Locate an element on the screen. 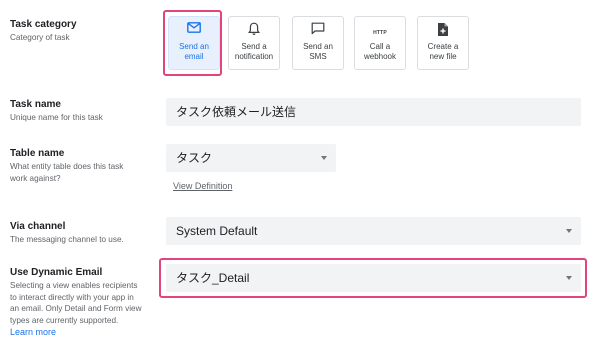  category-label: Send a notification is located at coordinates (254, 51).